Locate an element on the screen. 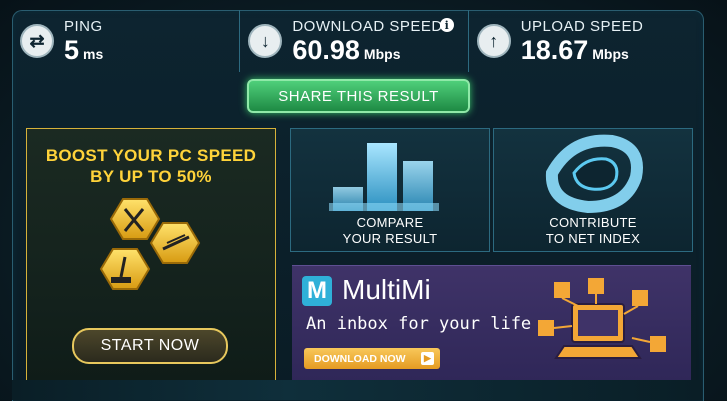 The width and height of the screenshot is (727, 401). upload-unit: Mbps is located at coordinates (610, 54).